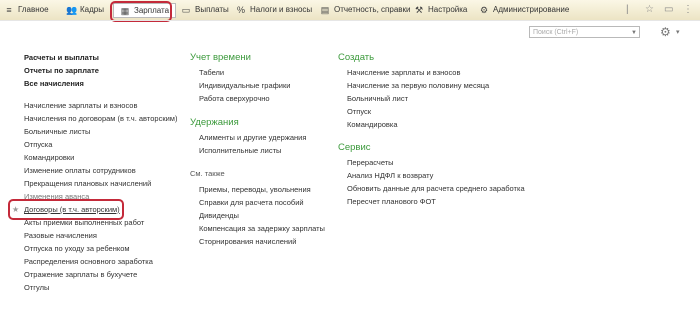 The width and height of the screenshot is (700, 313). Describe the element at coordinates (524, 9) in the screenshot. I see `tab-admin: ⚙ Администрирование` at that location.